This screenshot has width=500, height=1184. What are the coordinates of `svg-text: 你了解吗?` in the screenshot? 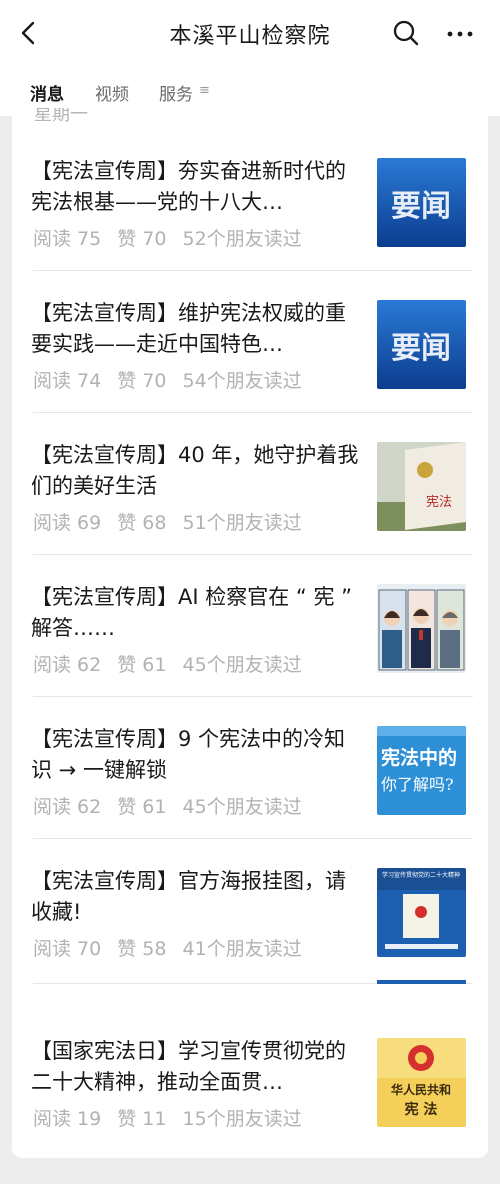 It's located at (417, 784).